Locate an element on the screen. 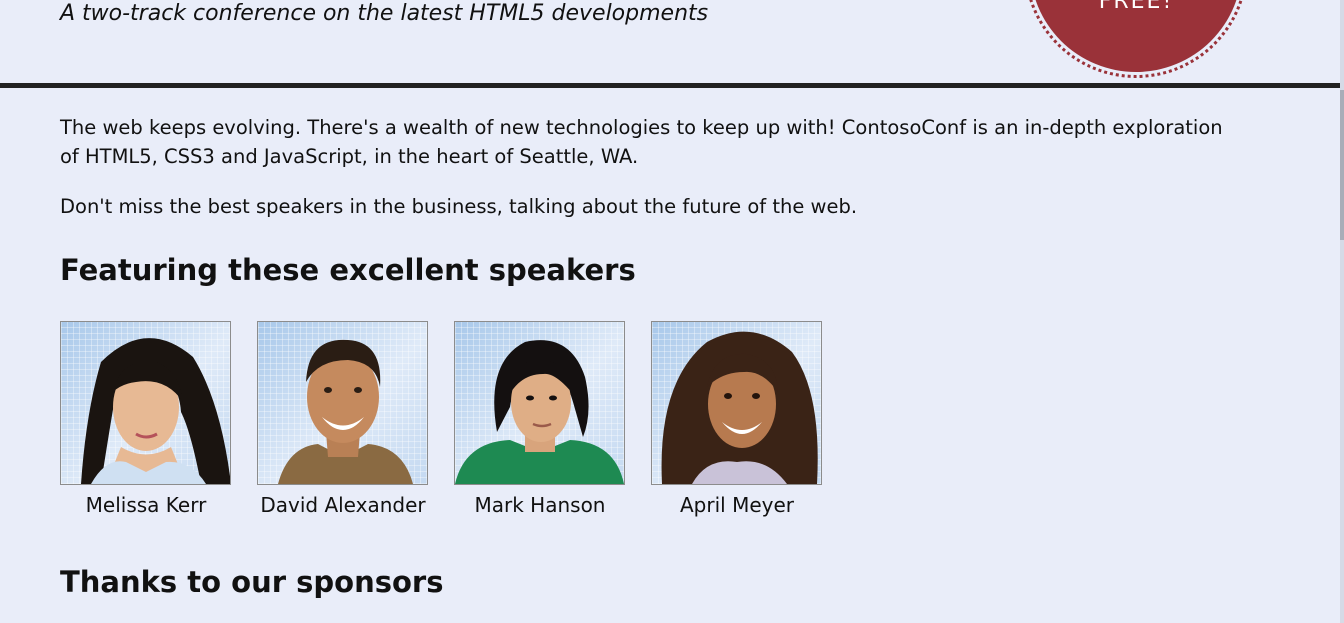 This screenshot has height=623, width=1344. speaker-name: Mark Hanson is located at coordinates (540, 505).